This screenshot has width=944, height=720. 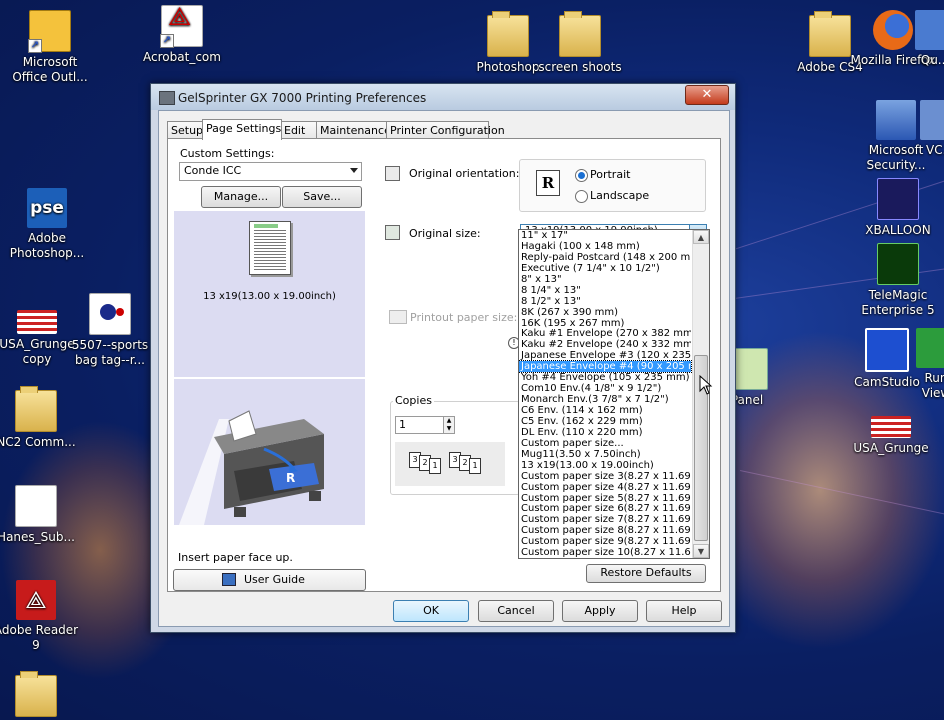 I want to click on size-option: Kaku #1 Envelope (270 x 382 mm), so click(x=605, y=333).